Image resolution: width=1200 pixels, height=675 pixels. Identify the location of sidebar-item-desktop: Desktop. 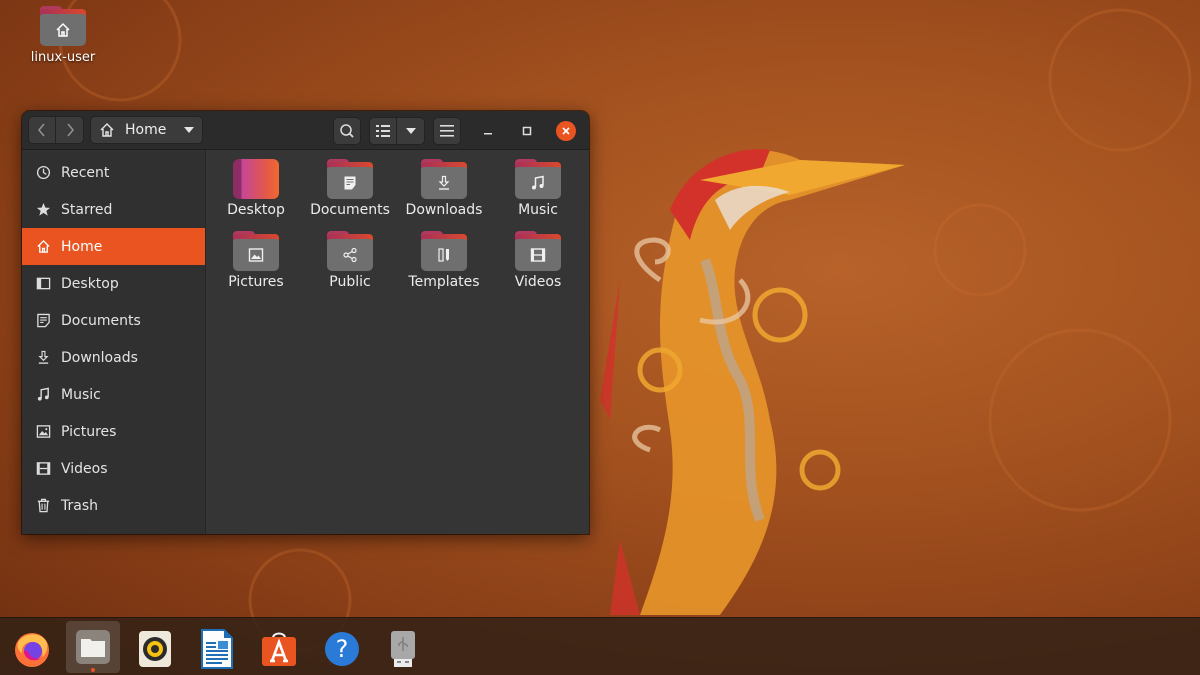
(113, 283).